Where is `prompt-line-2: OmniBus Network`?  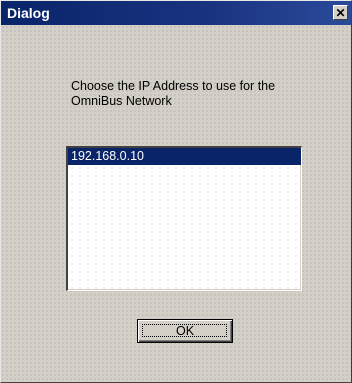 prompt-line-2: OmniBus Network is located at coordinates (121, 101).